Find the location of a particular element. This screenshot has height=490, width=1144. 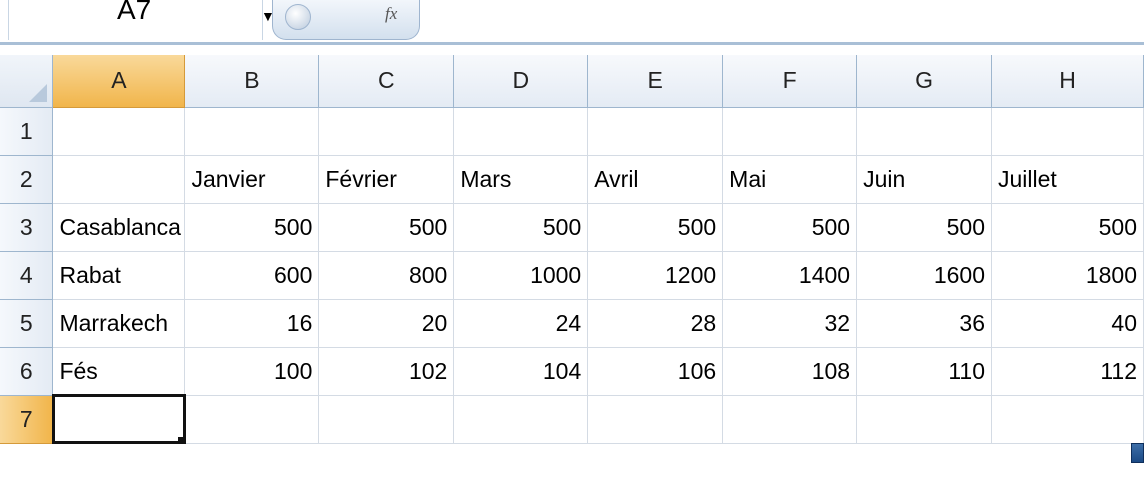

insert-function-button: fx is located at coordinates (391, 14).